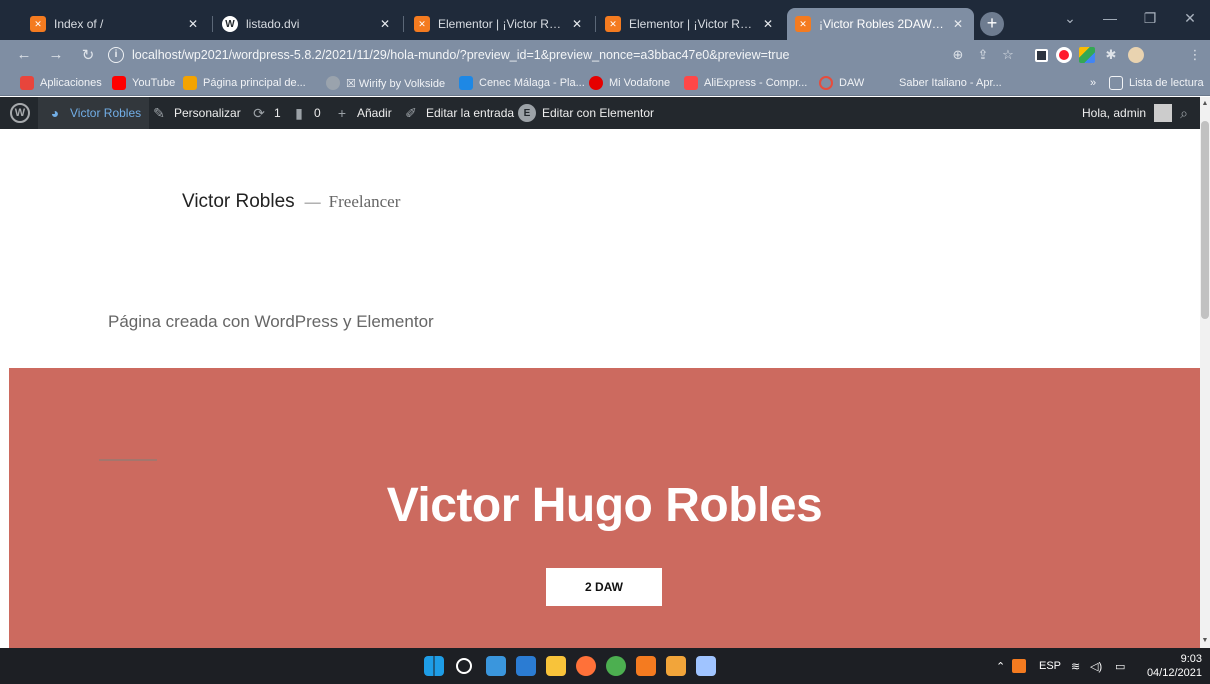  Describe the element at coordinates (238, 202) in the screenshot. I see `site-title: Victor Robles` at that location.